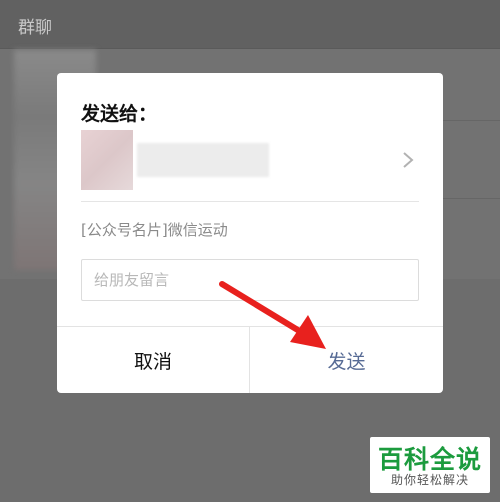 This screenshot has width=500, height=502. Describe the element at coordinates (408, 160) in the screenshot. I see `chevron-right-icon` at that location.